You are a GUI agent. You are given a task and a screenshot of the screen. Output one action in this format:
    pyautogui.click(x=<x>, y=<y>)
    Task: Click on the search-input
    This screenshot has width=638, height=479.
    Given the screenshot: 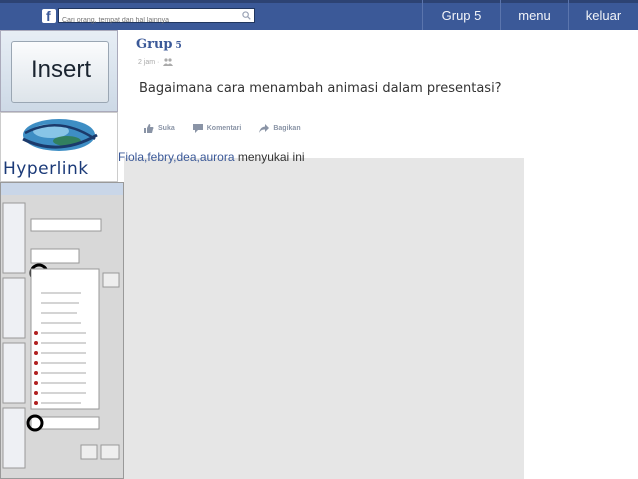 What is the action you would take?
    pyautogui.click(x=149, y=20)
    